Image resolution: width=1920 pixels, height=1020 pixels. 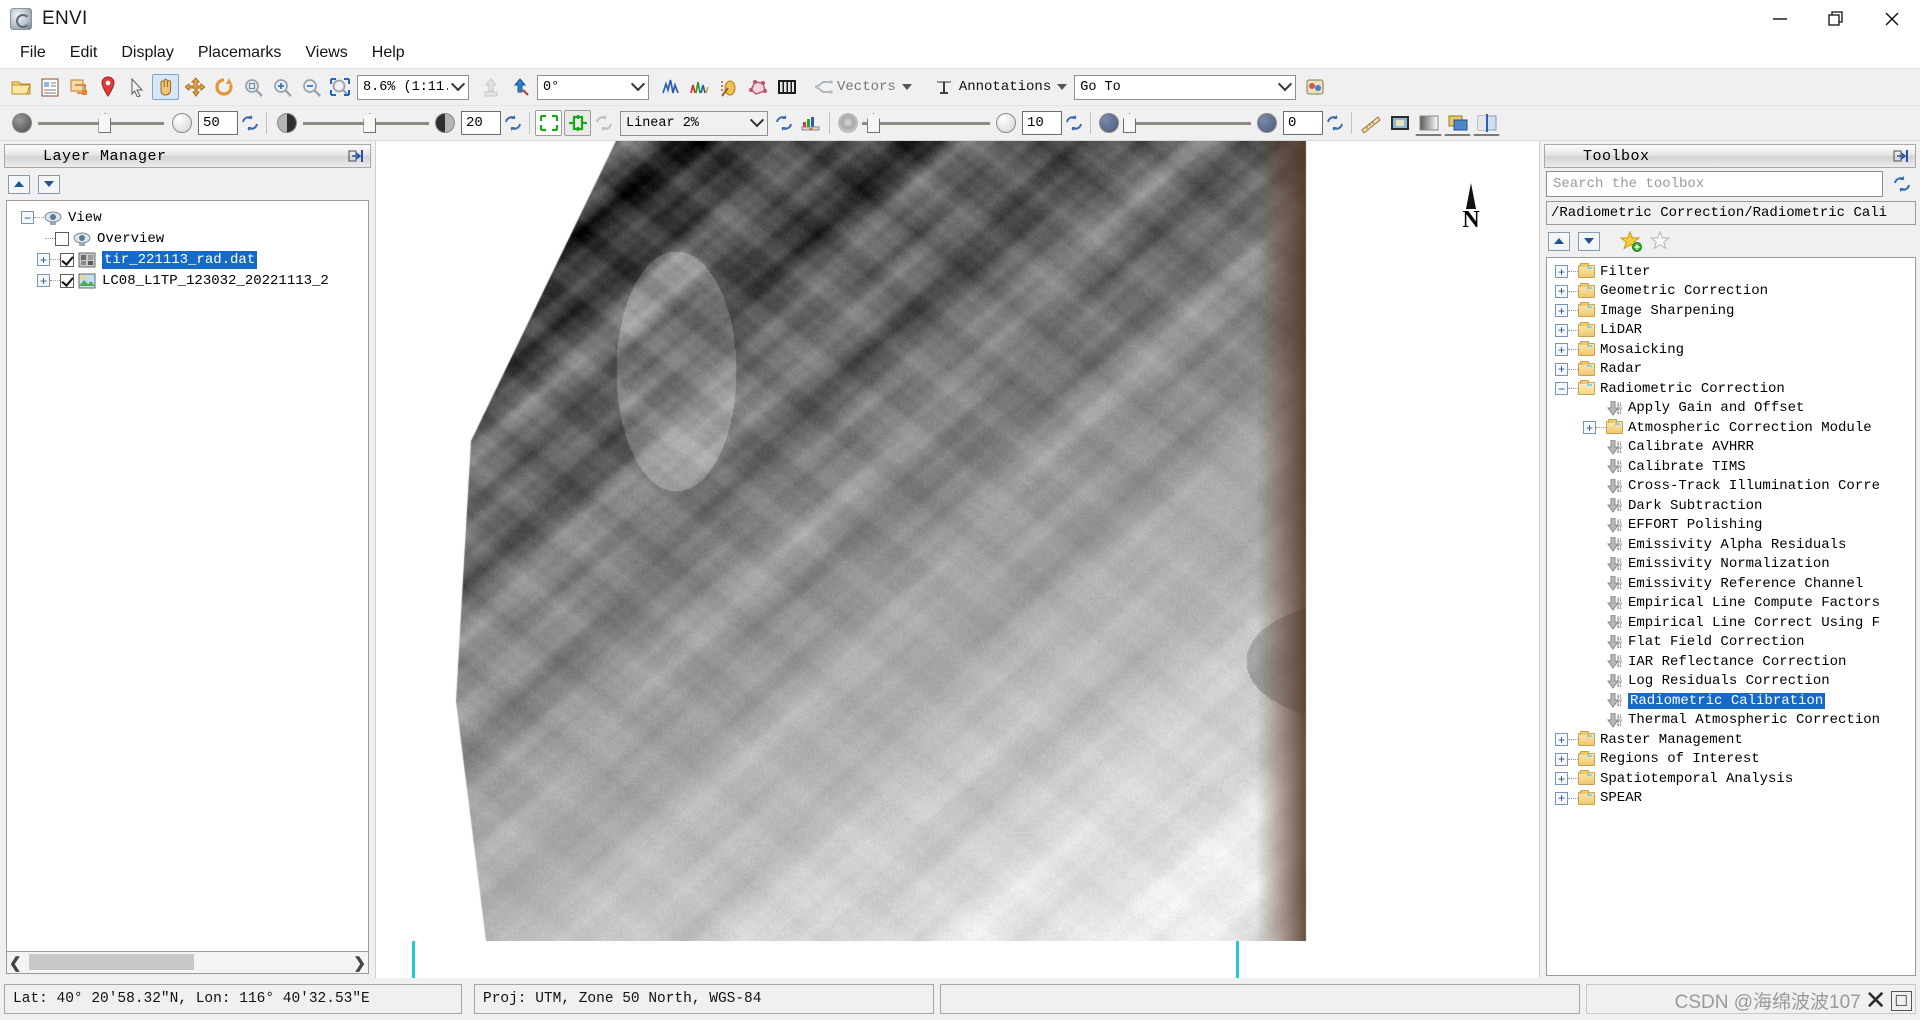 I want to click on toolbox-item-flat-field-correction: 01 10 01 Flat Field Correction, so click(x=1731, y=643).